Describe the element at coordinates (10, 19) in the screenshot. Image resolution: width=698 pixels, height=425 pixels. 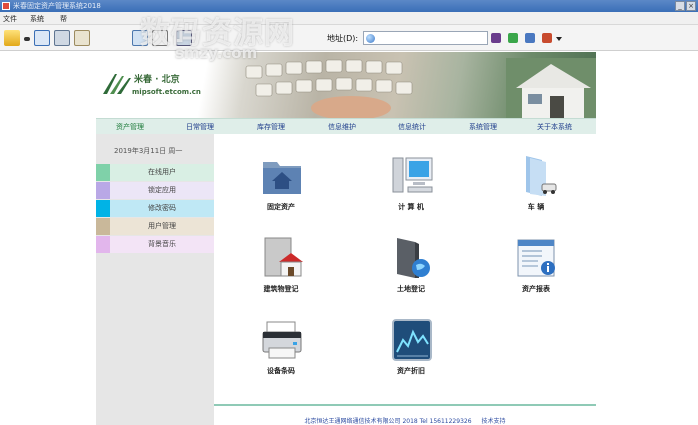
I see `menu-file: 文件` at that location.